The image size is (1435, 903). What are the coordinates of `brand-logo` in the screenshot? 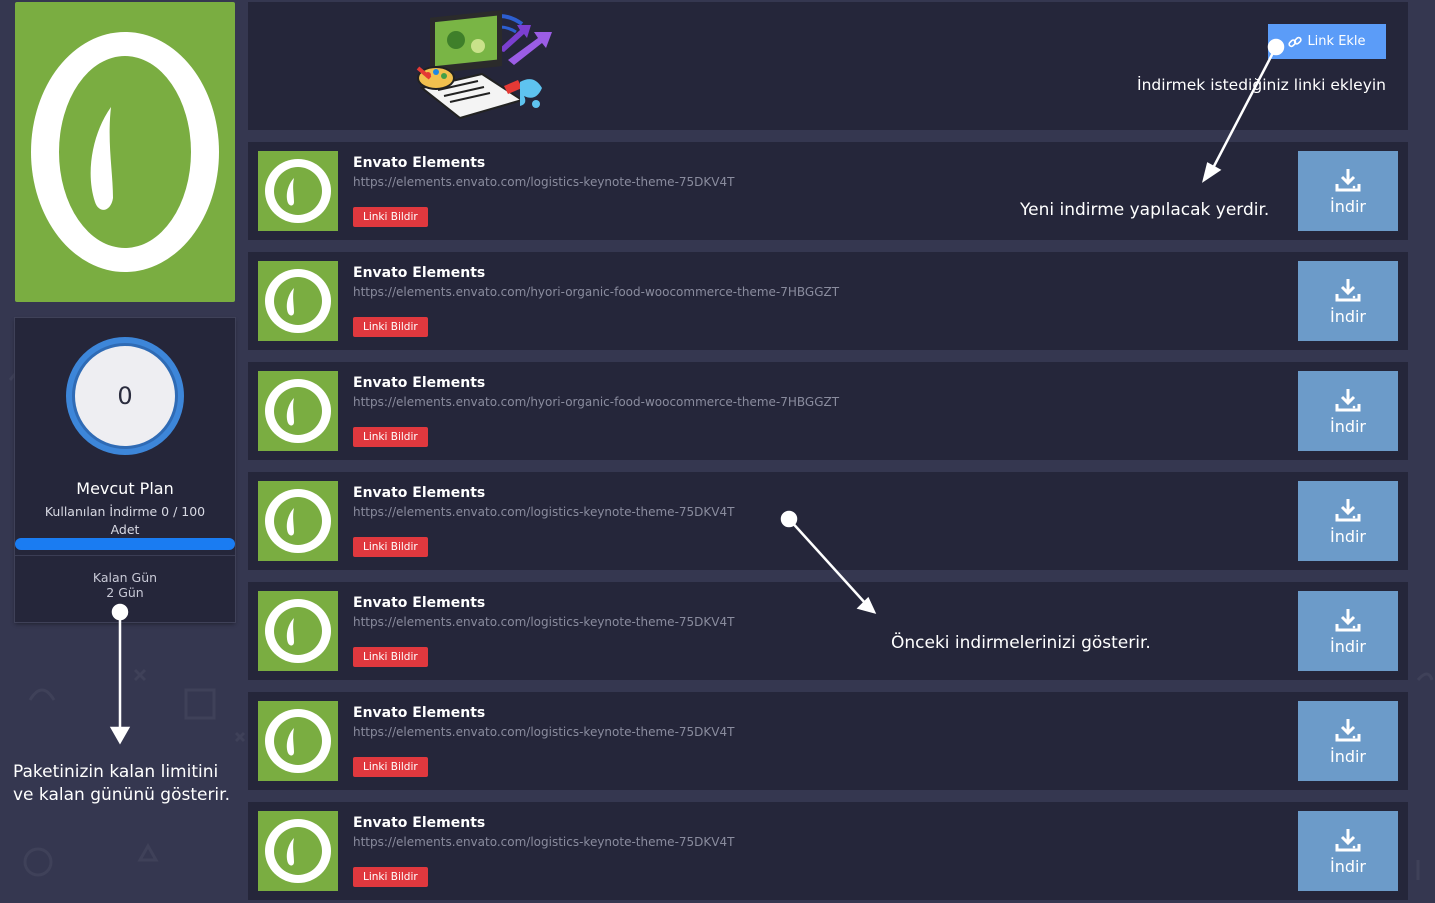 It's located at (125, 152).